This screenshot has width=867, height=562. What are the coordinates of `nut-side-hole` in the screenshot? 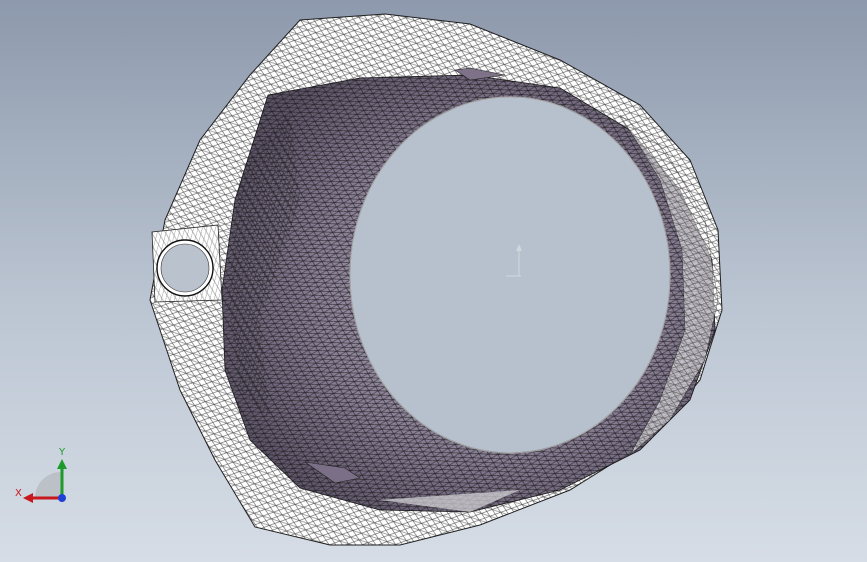 It's located at (187, 263).